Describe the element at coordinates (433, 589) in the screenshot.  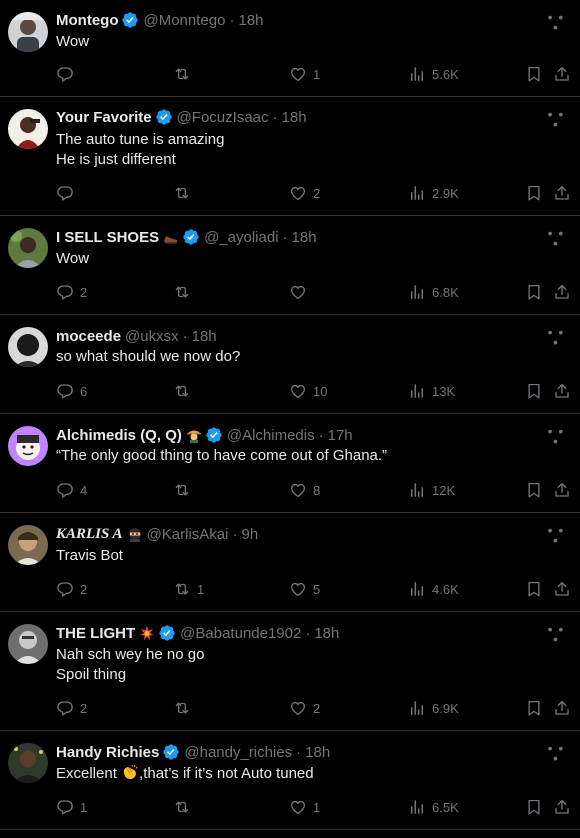
I see `views-button: 4.6K` at that location.